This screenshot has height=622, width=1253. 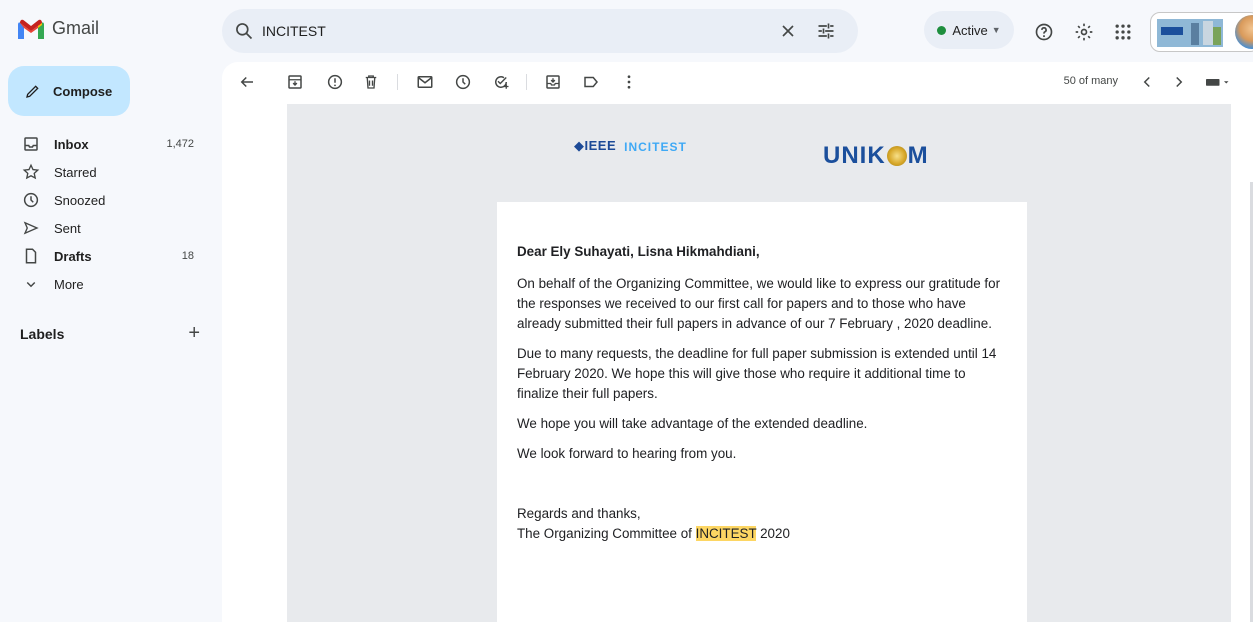 I want to click on incitest-logo-text: INCITEST, so click(x=655, y=147).